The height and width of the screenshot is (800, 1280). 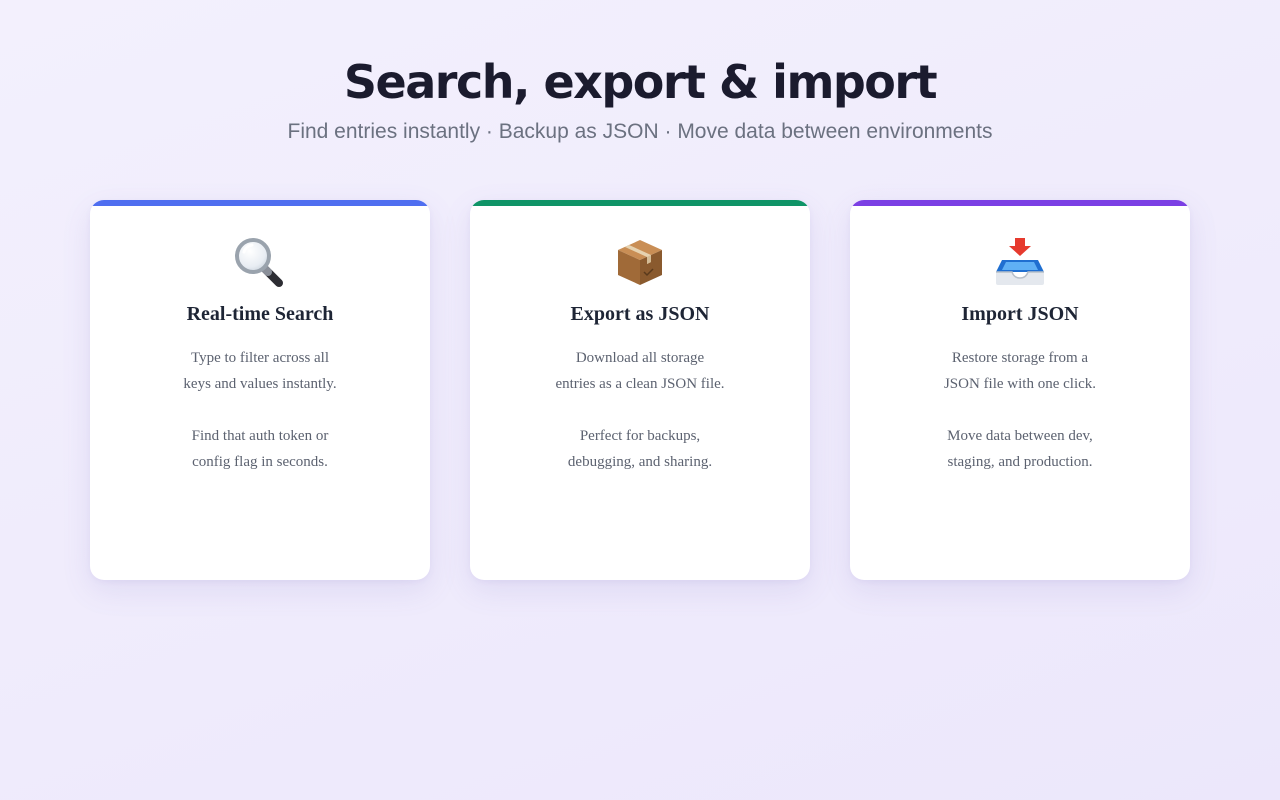 What do you see at coordinates (1020, 462) in the screenshot?
I see `card-text-line: staging, and production.` at bounding box center [1020, 462].